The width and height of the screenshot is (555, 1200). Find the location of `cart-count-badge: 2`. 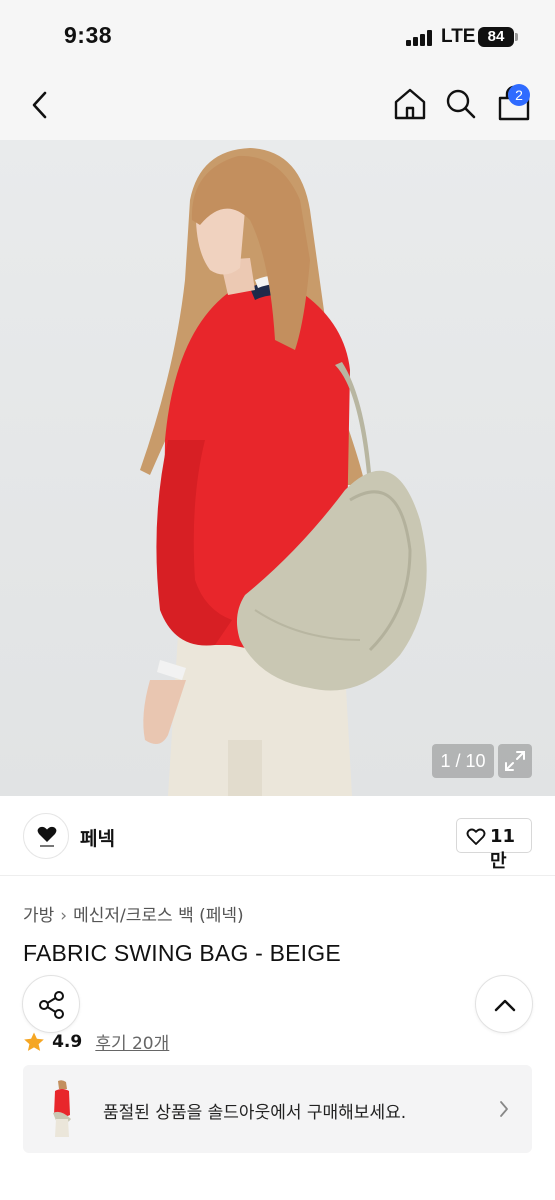

cart-count-badge: 2 is located at coordinates (519, 95).